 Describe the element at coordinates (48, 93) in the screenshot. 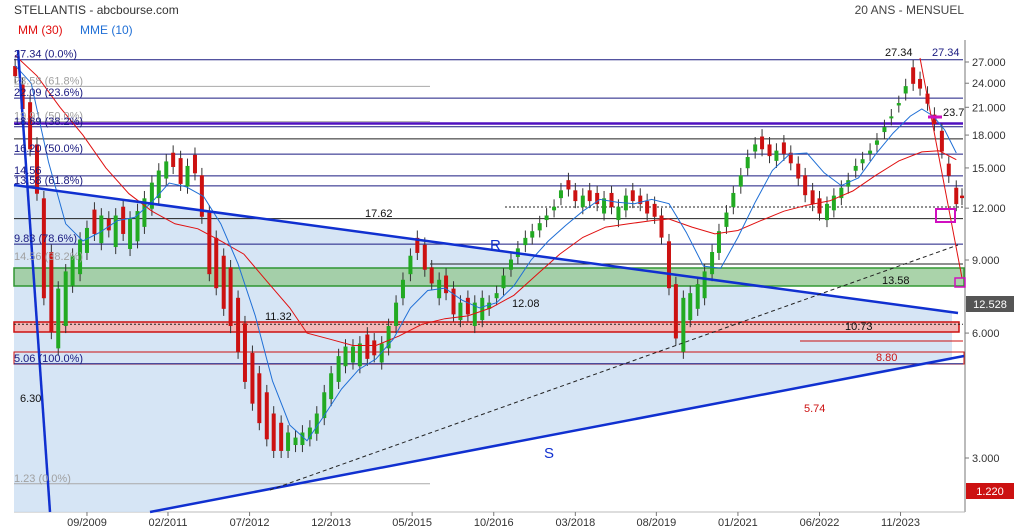

I see `fib-label: 22.09 (23.6%)` at that location.